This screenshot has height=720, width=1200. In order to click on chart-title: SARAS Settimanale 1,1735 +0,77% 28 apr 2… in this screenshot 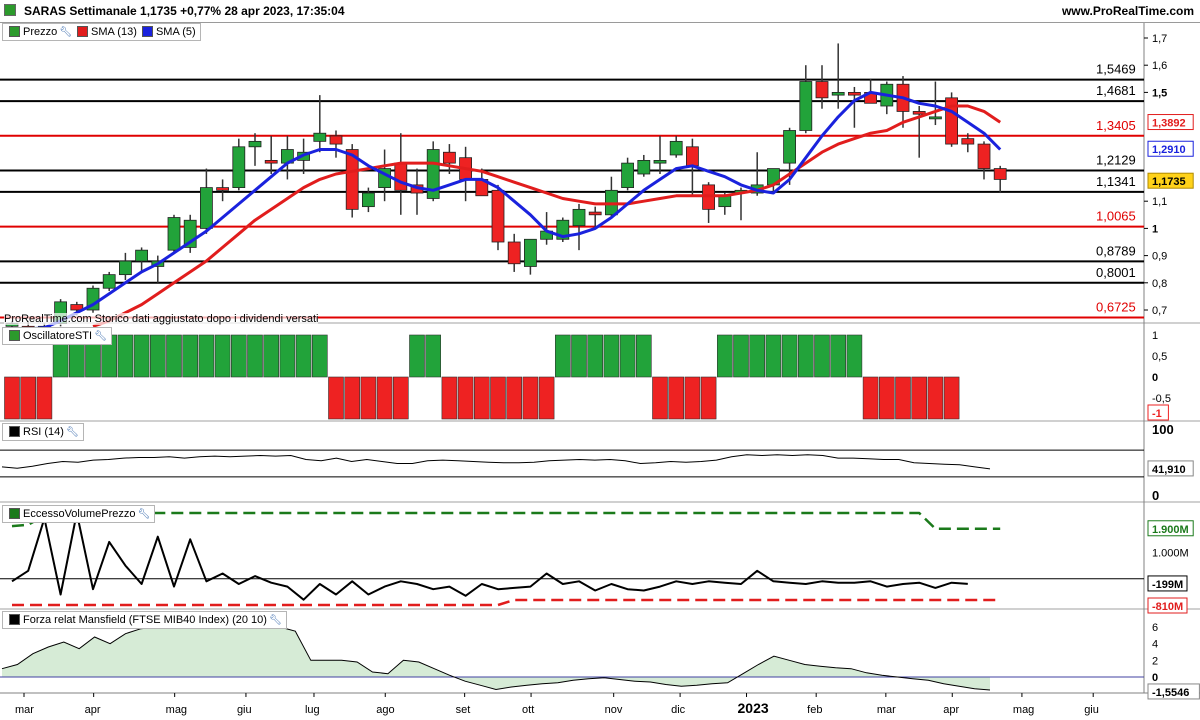, I will do `click(184, 11)`.